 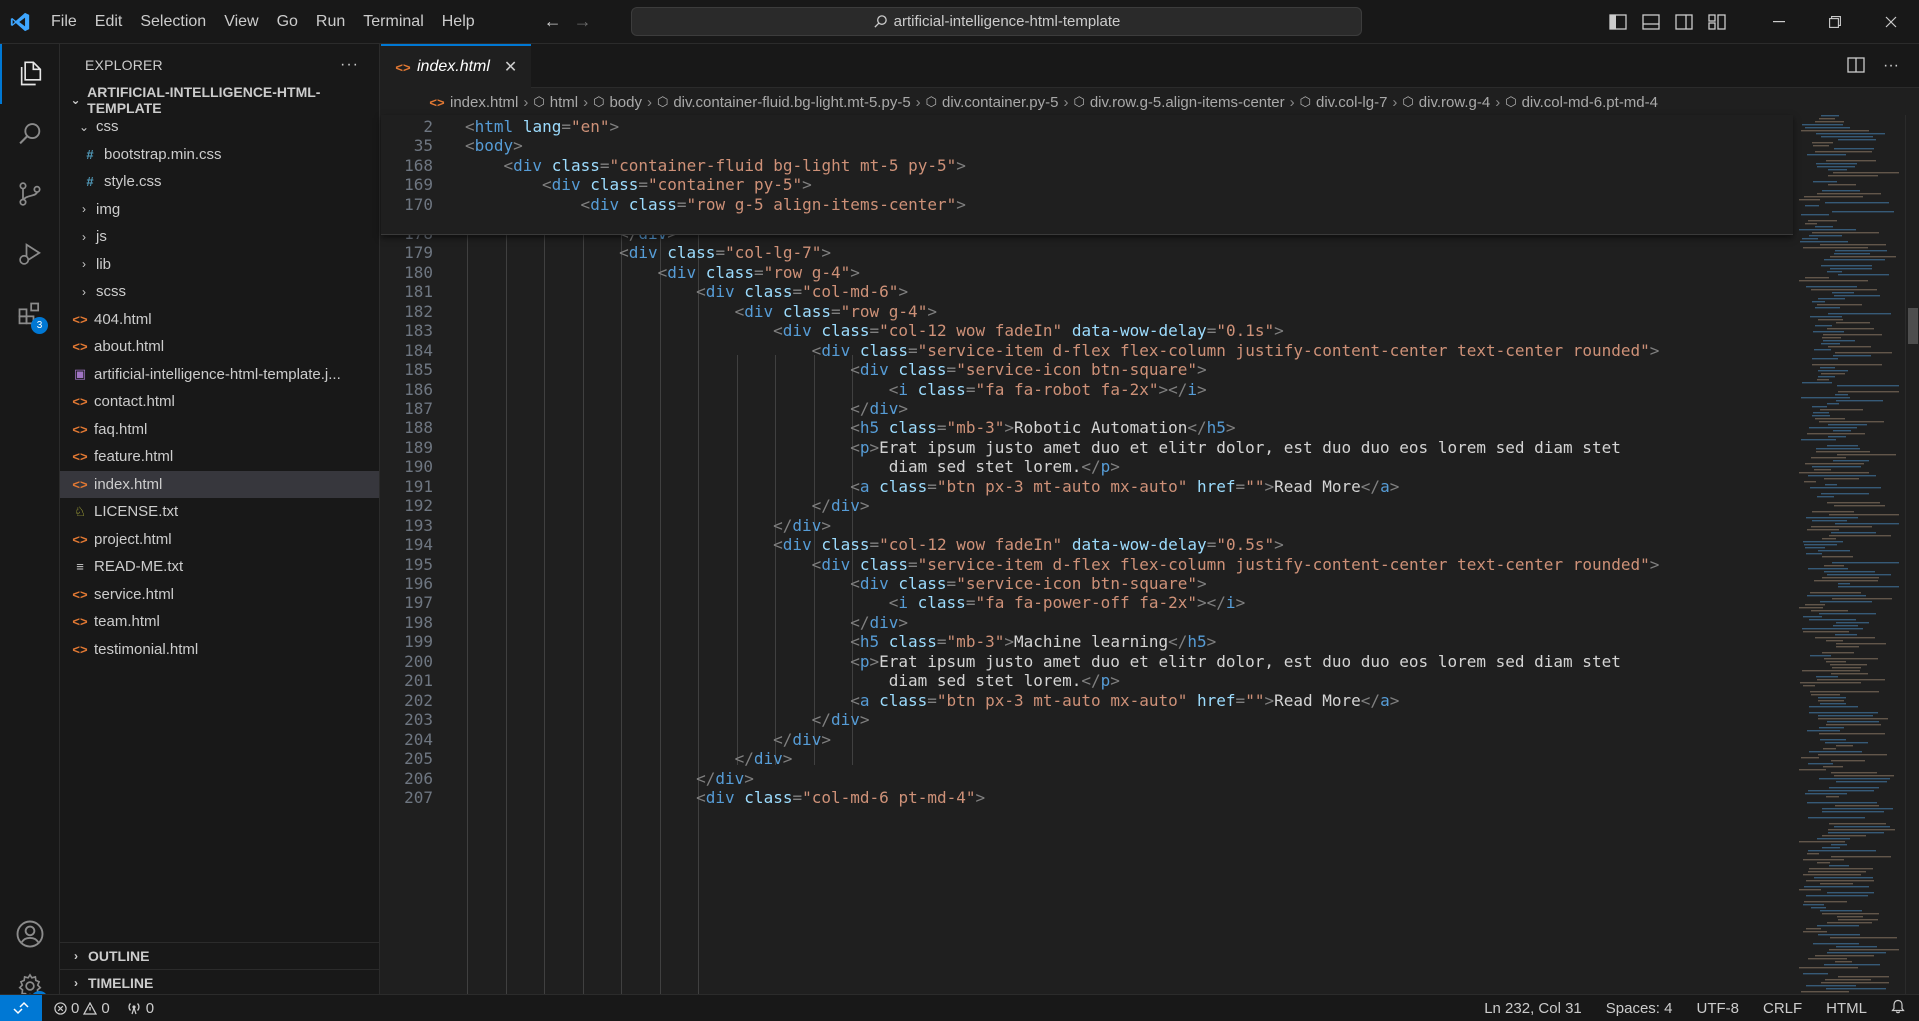 What do you see at coordinates (64, 22) in the screenshot?
I see `menu-file: File` at bounding box center [64, 22].